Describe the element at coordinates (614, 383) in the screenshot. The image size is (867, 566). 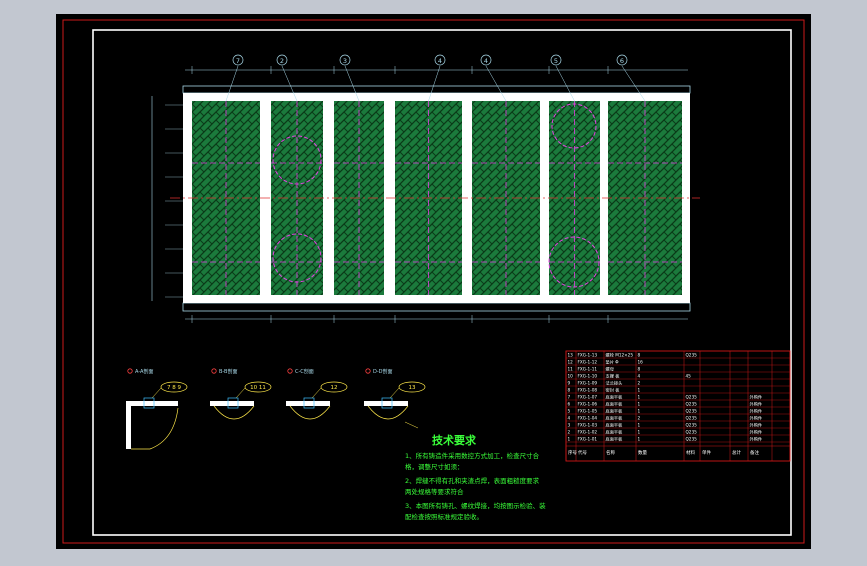
I see `bom-cell: 法兰接头` at that location.